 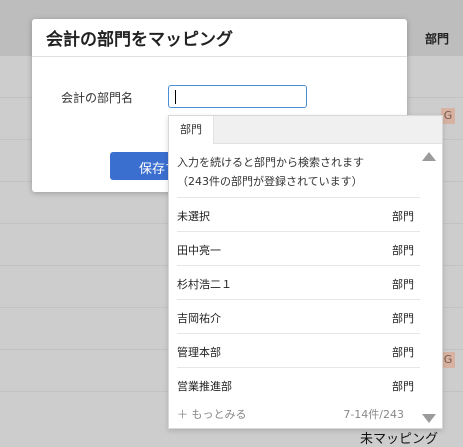 I want to click on item-name: 管理本部, so click(x=199, y=352).